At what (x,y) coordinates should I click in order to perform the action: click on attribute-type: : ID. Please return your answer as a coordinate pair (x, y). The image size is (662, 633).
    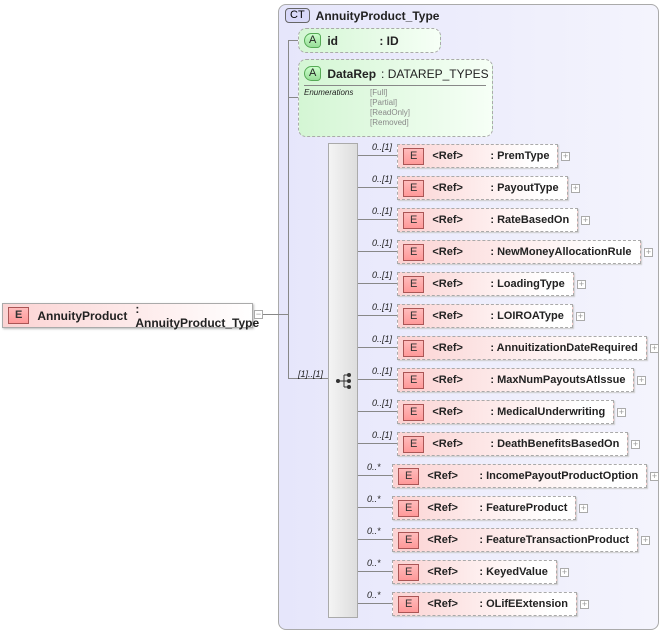
    Looking at the image, I should click on (389, 40).